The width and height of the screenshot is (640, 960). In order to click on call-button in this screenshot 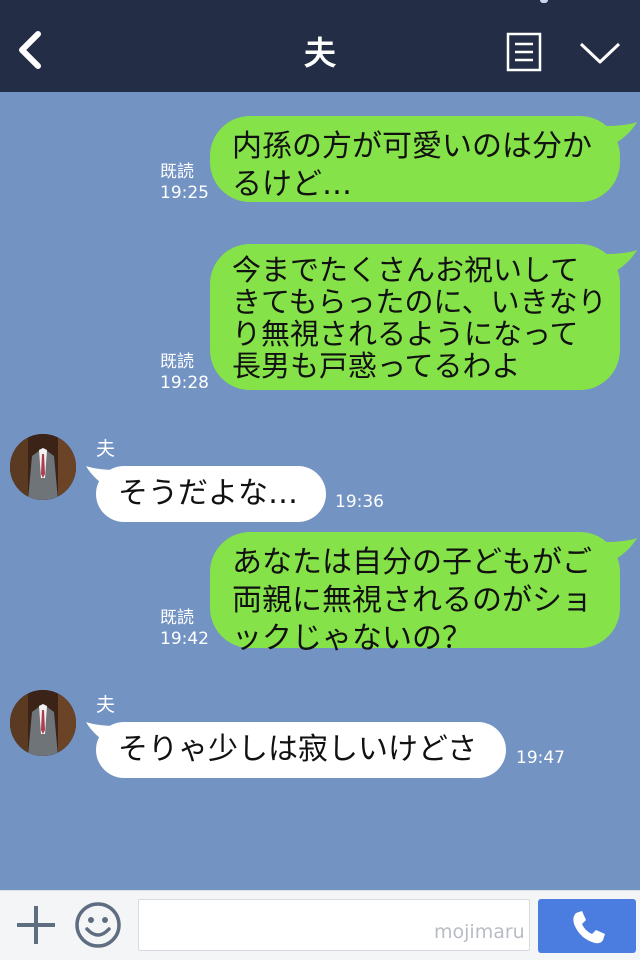, I will do `click(587, 926)`.